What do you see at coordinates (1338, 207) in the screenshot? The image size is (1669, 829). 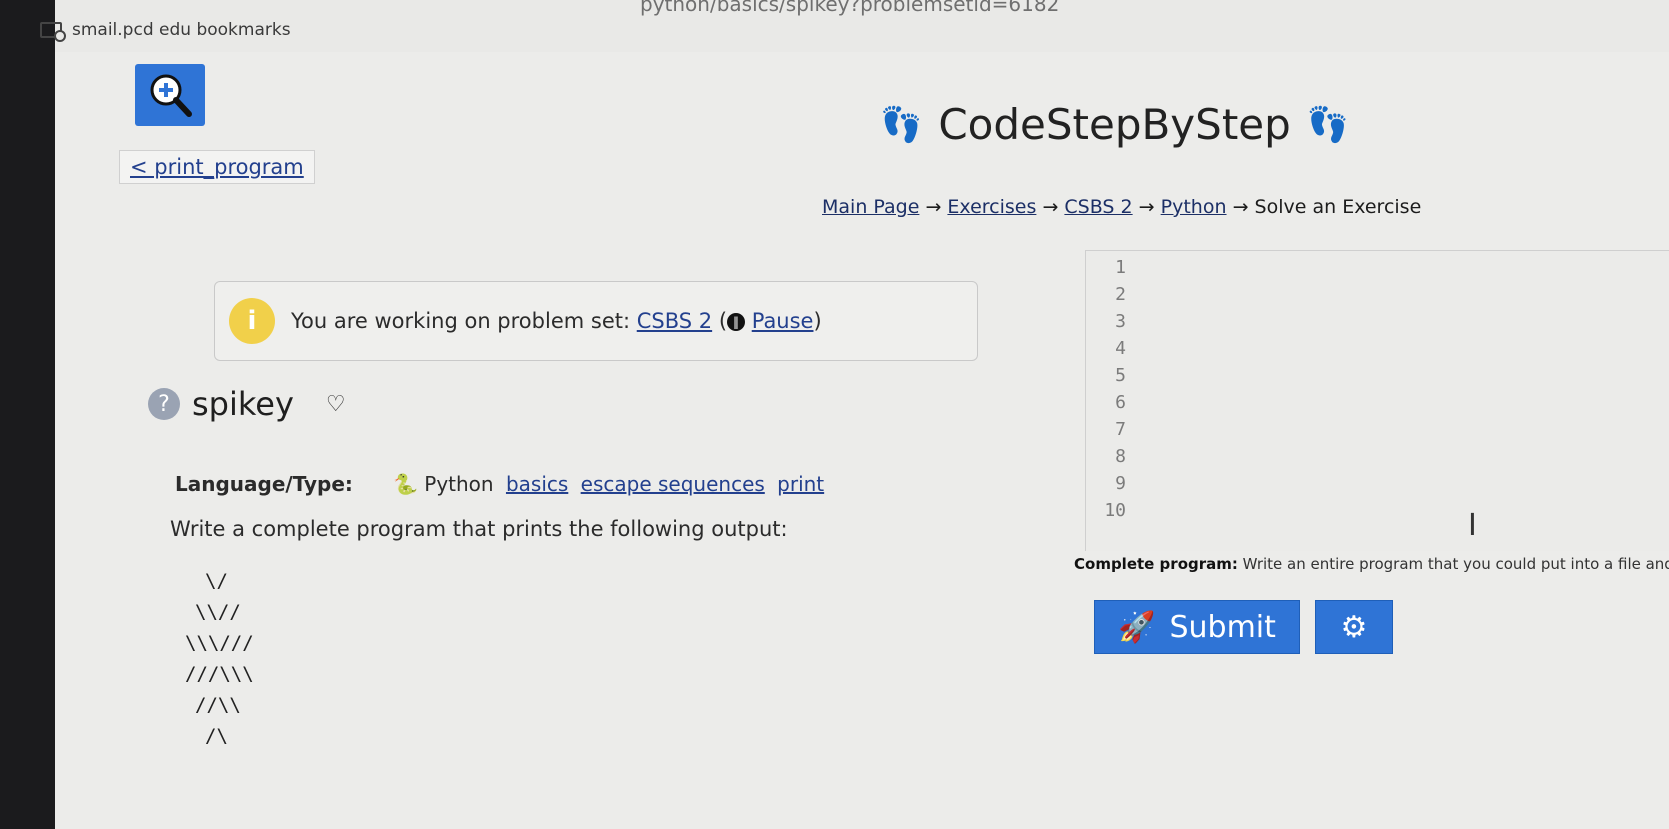 I see `breadcrumb-current: Solve an Exercise` at bounding box center [1338, 207].